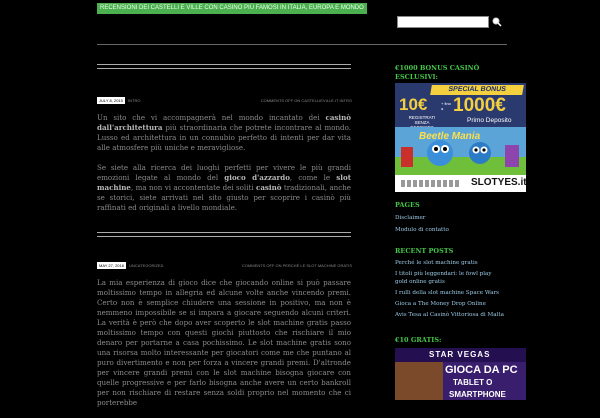 The width and height of the screenshot is (600, 418). I want to click on recent-post-link: Perché le slot machine gratis, so click(450, 263).